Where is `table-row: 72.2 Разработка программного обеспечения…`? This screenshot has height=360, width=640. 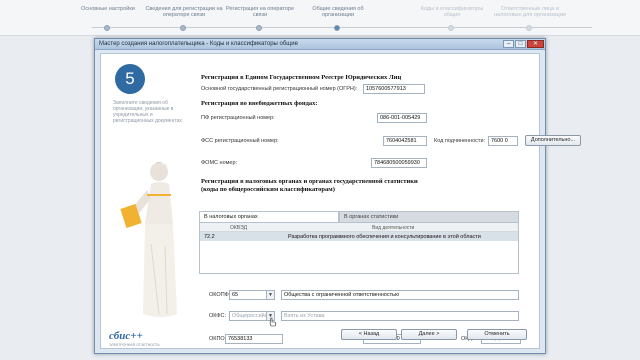
table-row: 72.2 Разработка программного обеспечения… is located at coordinates (359, 236).